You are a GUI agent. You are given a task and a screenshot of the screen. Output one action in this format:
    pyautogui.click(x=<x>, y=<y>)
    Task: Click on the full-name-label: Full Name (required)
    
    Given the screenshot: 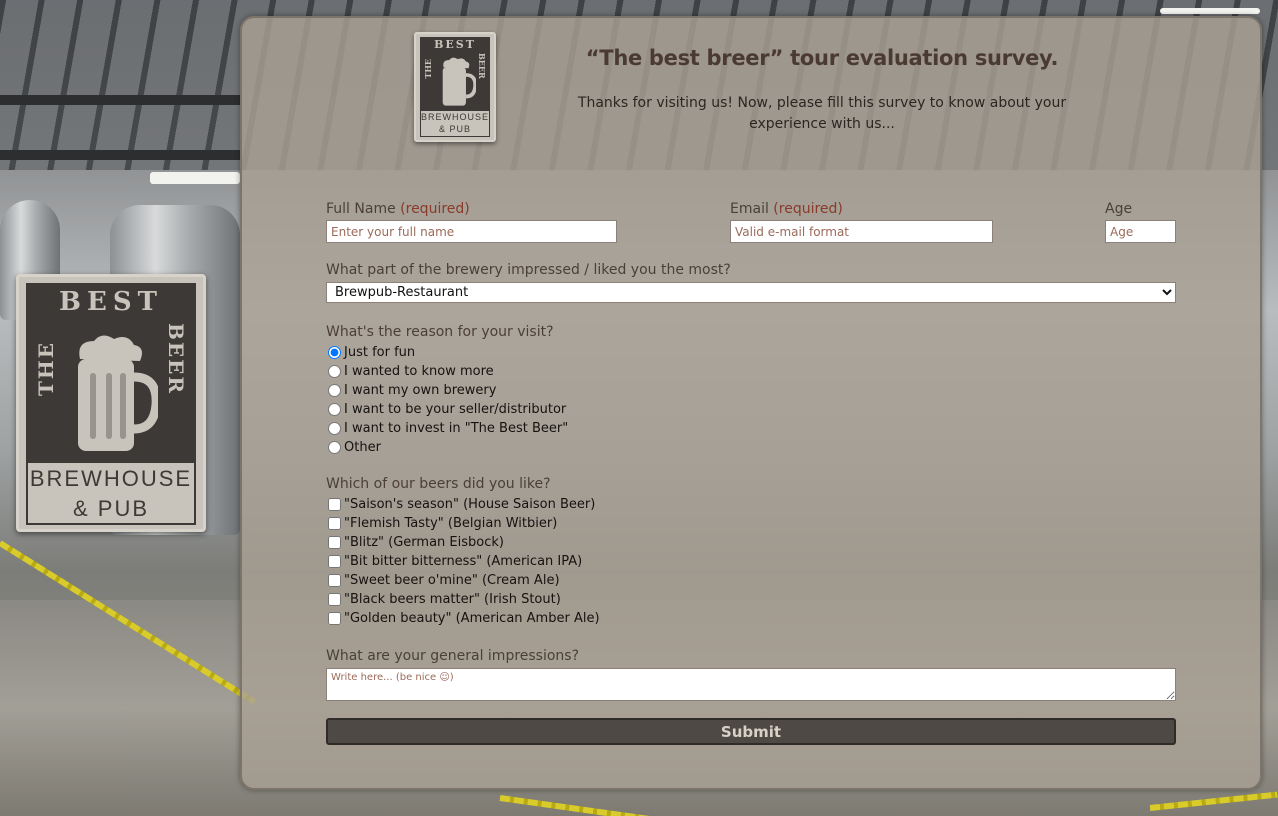 What is the action you would take?
    pyautogui.click(x=398, y=209)
    